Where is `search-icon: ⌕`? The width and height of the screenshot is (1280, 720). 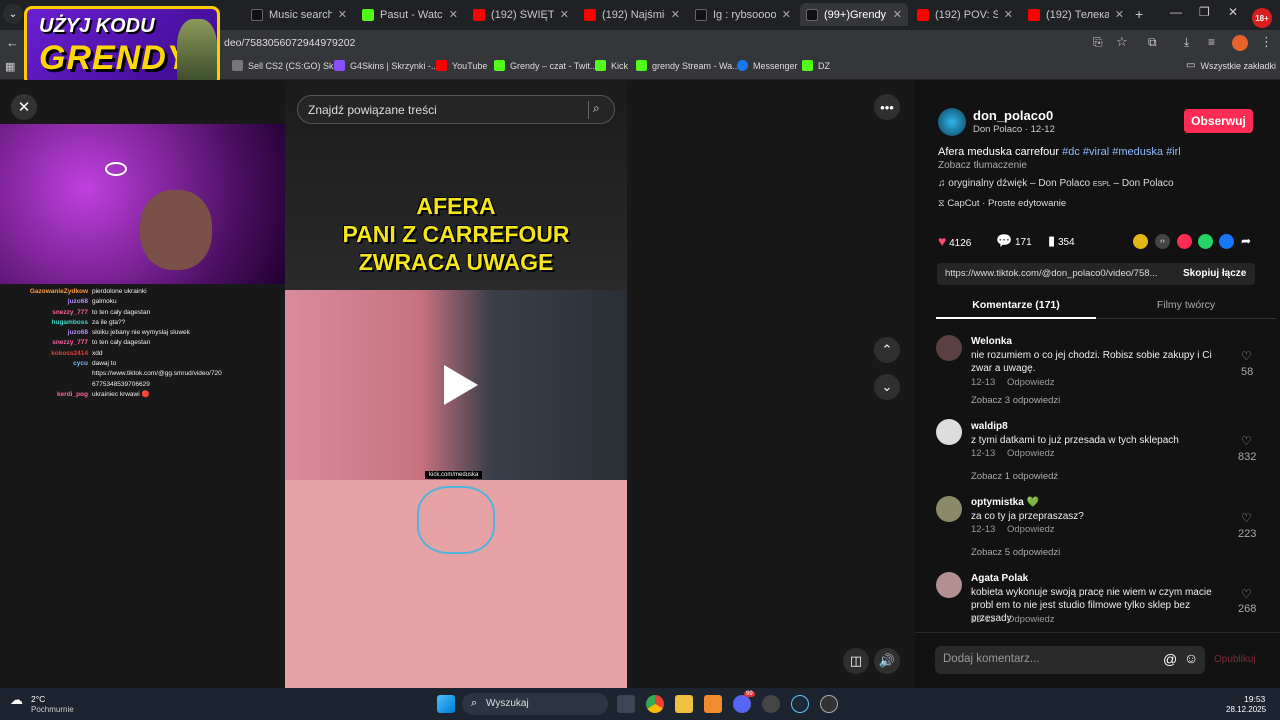 search-icon: ⌕ is located at coordinates (597, 110).